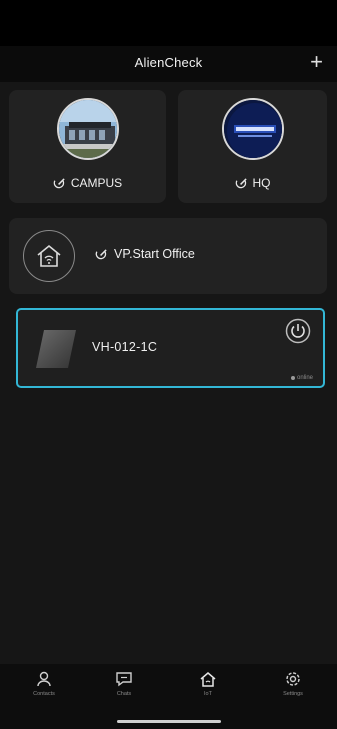  I want to click on hq-name: HQ, so click(261, 183).